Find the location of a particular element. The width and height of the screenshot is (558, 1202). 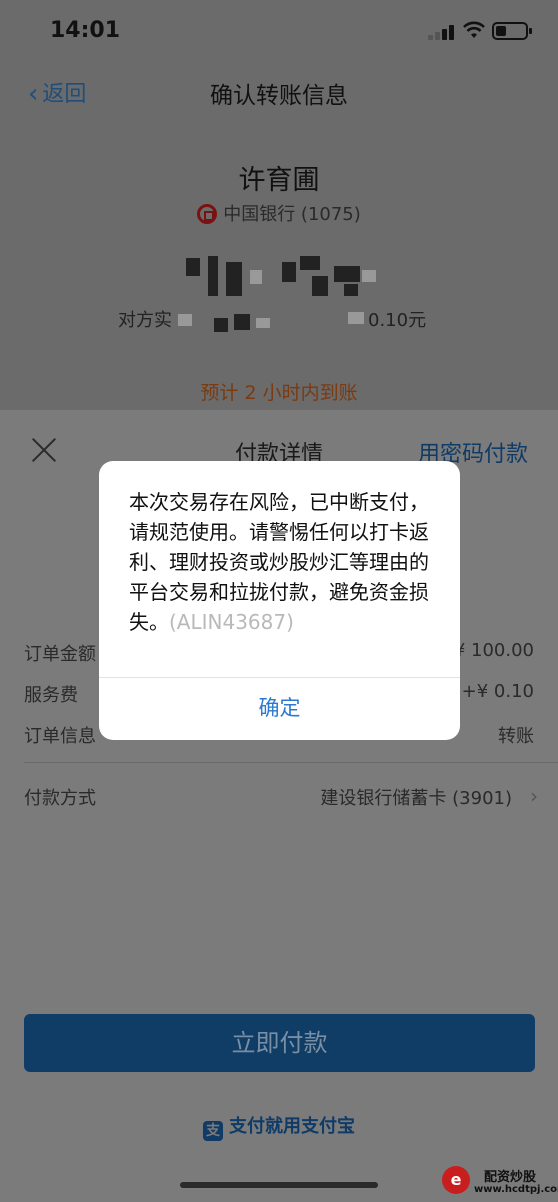

bank-label: 中国银行 (1075) is located at coordinates (292, 214).